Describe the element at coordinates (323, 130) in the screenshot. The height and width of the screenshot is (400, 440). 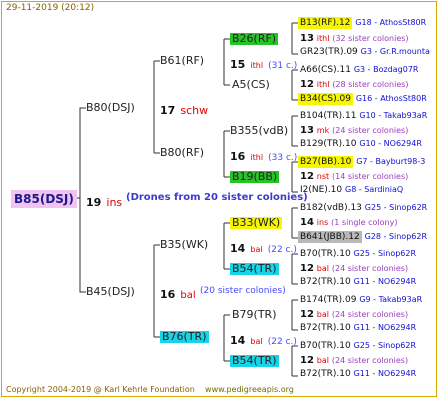
I see `row-abbr: mk` at that location.